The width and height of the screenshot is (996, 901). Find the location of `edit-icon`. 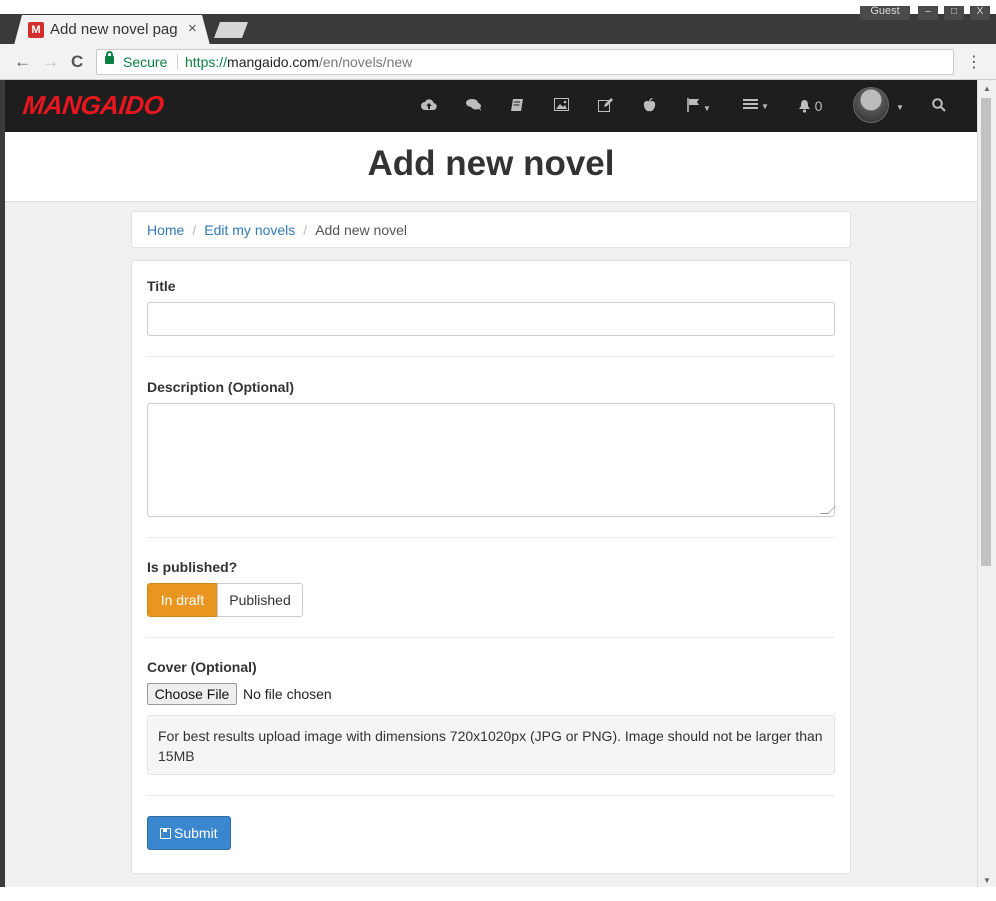

edit-icon is located at coordinates (605, 106).